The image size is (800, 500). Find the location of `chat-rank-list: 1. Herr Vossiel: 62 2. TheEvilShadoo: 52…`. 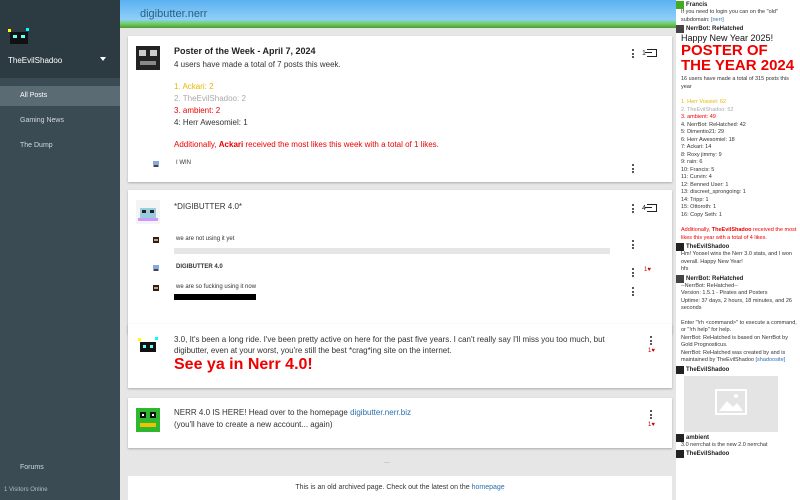

chat-rank-list: 1. Herr Vossiel: 62 2. TheEvilShadoo: 52… is located at coordinates (738, 159).